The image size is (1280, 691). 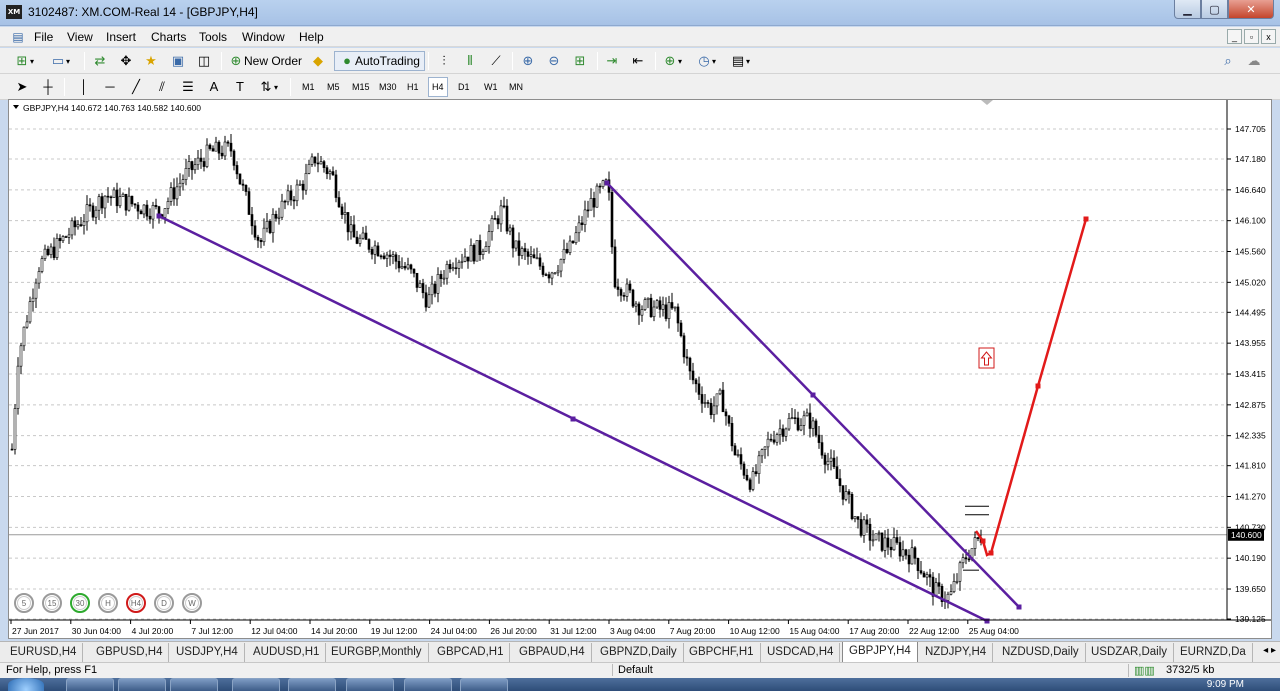 What do you see at coordinates (1187, 9) in the screenshot?
I see `minimize-button: ▁` at bounding box center [1187, 9].